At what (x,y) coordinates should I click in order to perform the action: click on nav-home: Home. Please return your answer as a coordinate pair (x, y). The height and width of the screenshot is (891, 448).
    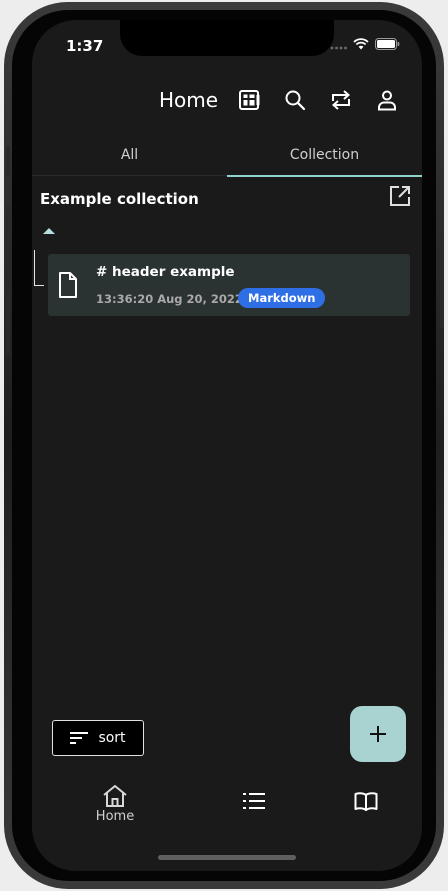
    Looking at the image, I should click on (115, 809).